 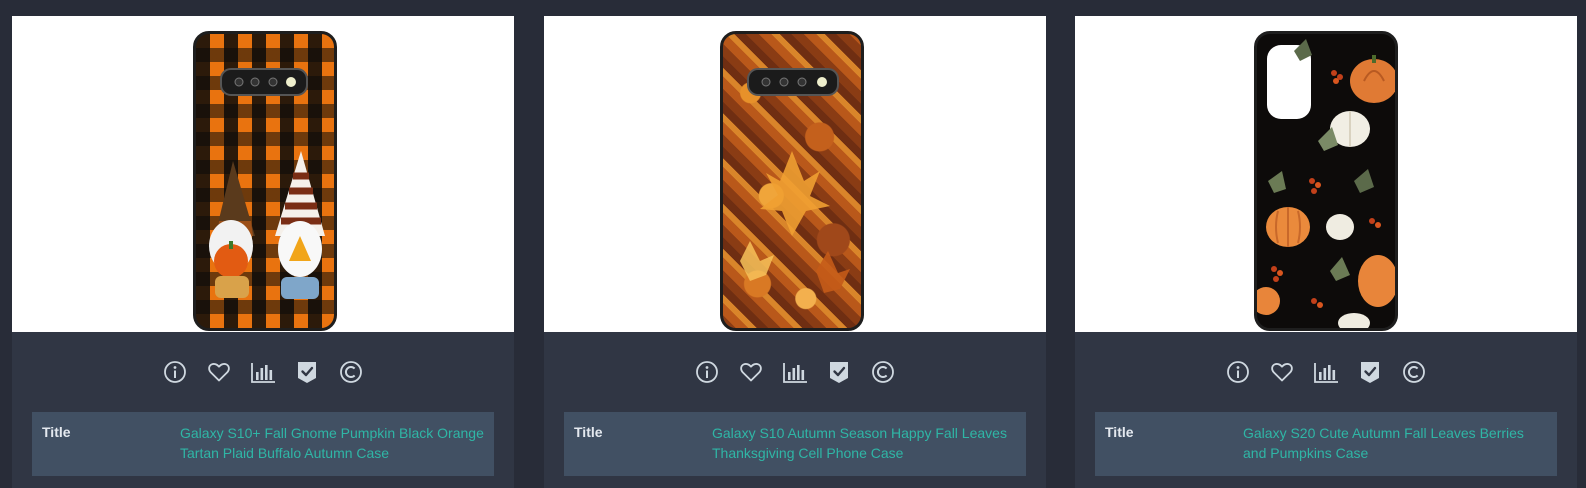 What do you see at coordinates (792, 181) in the screenshot?
I see `phone-case-autumn-leaves-image` at bounding box center [792, 181].